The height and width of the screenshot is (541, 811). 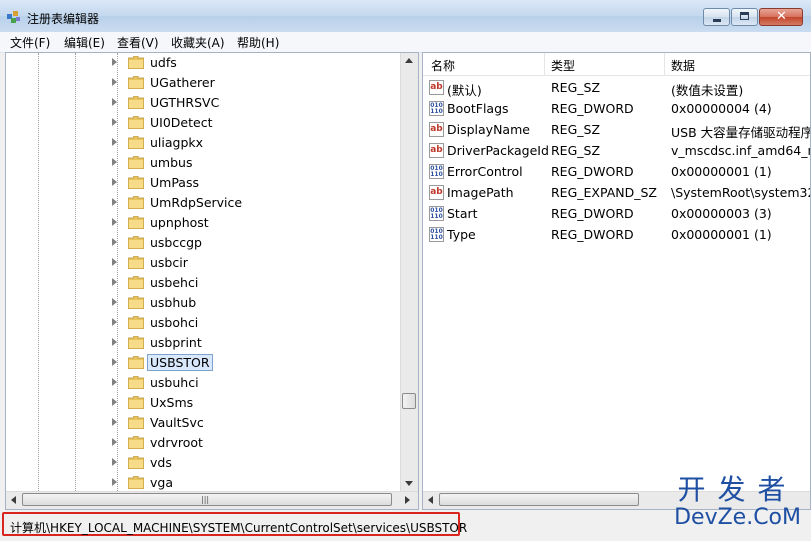 What do you see at coordinates (203, 83) in the screenshot?
I see `tree-item: UGatherer` at bounding box center [203, 83].